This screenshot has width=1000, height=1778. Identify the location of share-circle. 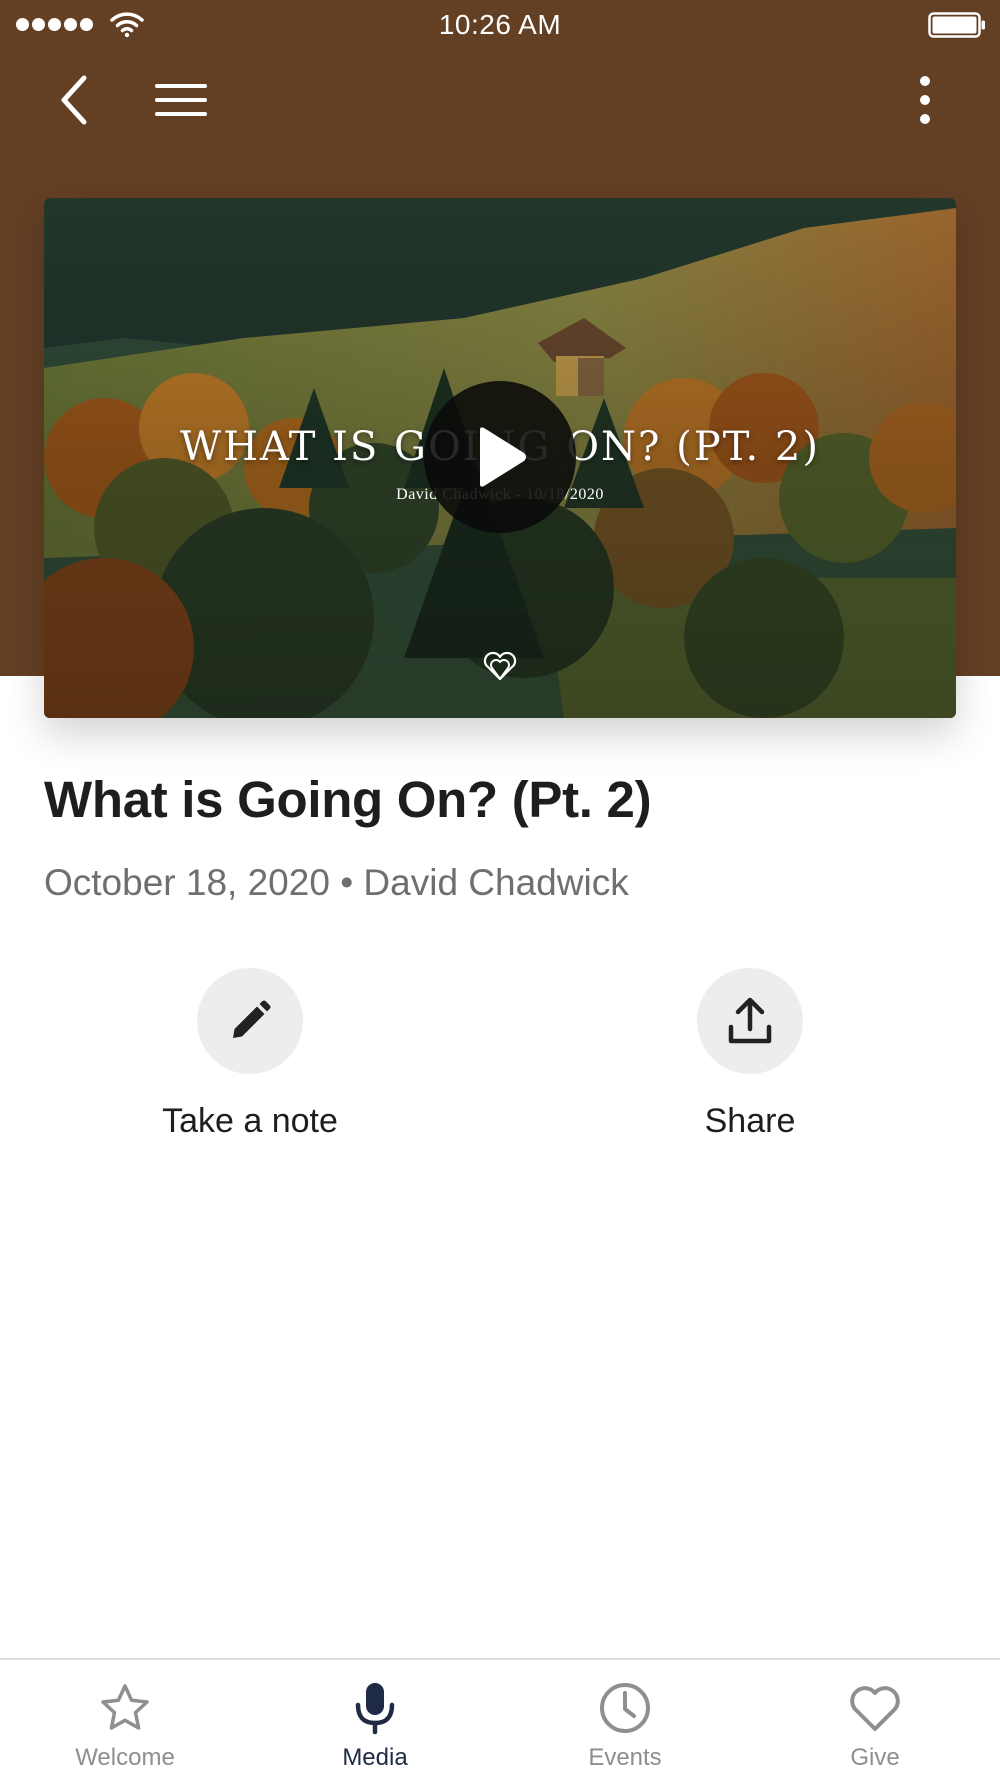
(750, 1021).